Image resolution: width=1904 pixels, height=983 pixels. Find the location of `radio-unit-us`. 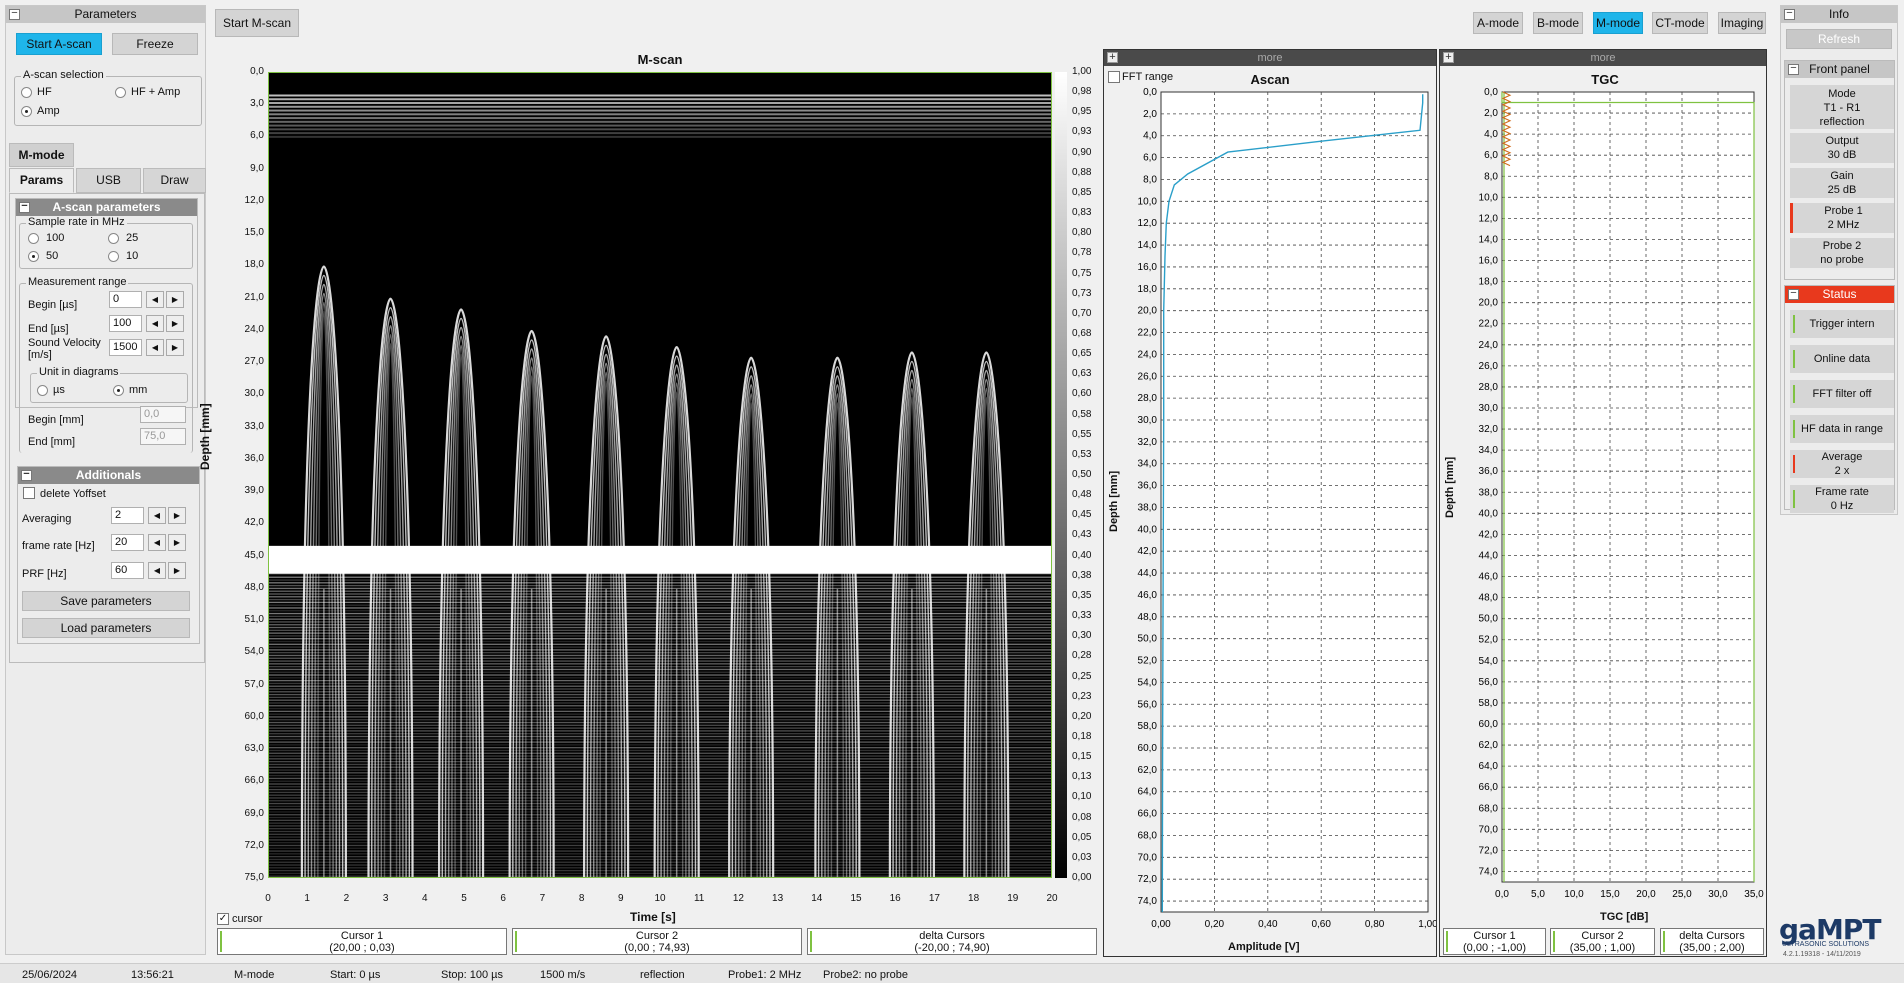

radio-unit-us is located at coordinates (42, 390).